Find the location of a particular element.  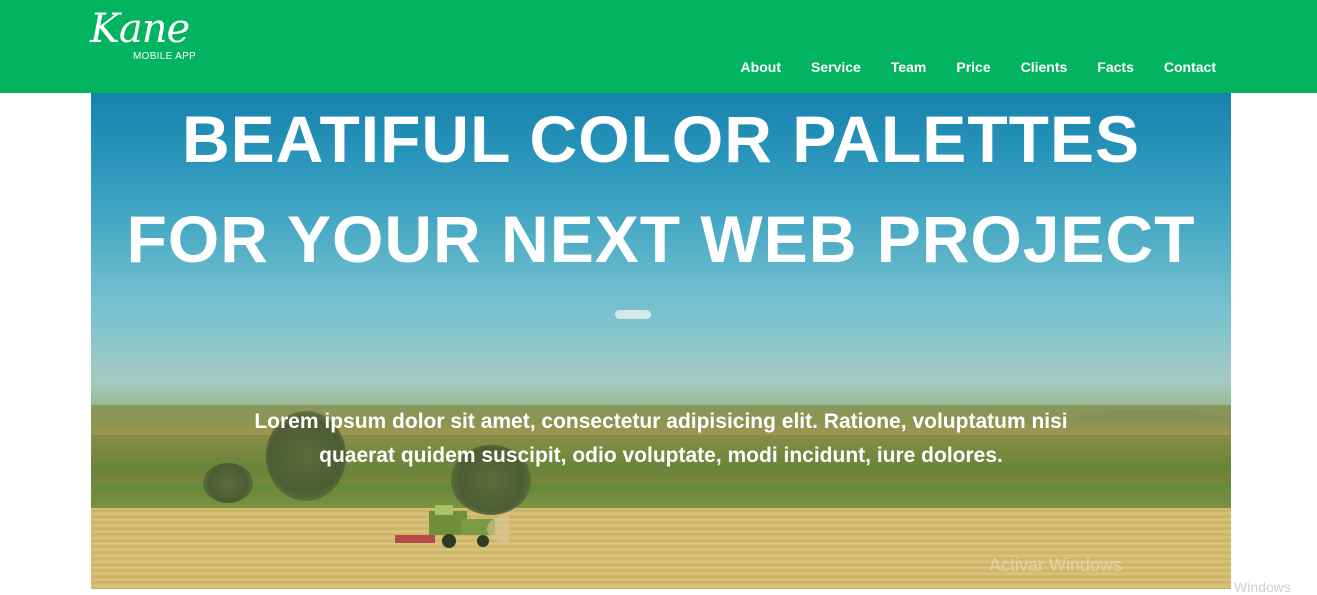

nav-about: About is located at coordinates (761, 67).